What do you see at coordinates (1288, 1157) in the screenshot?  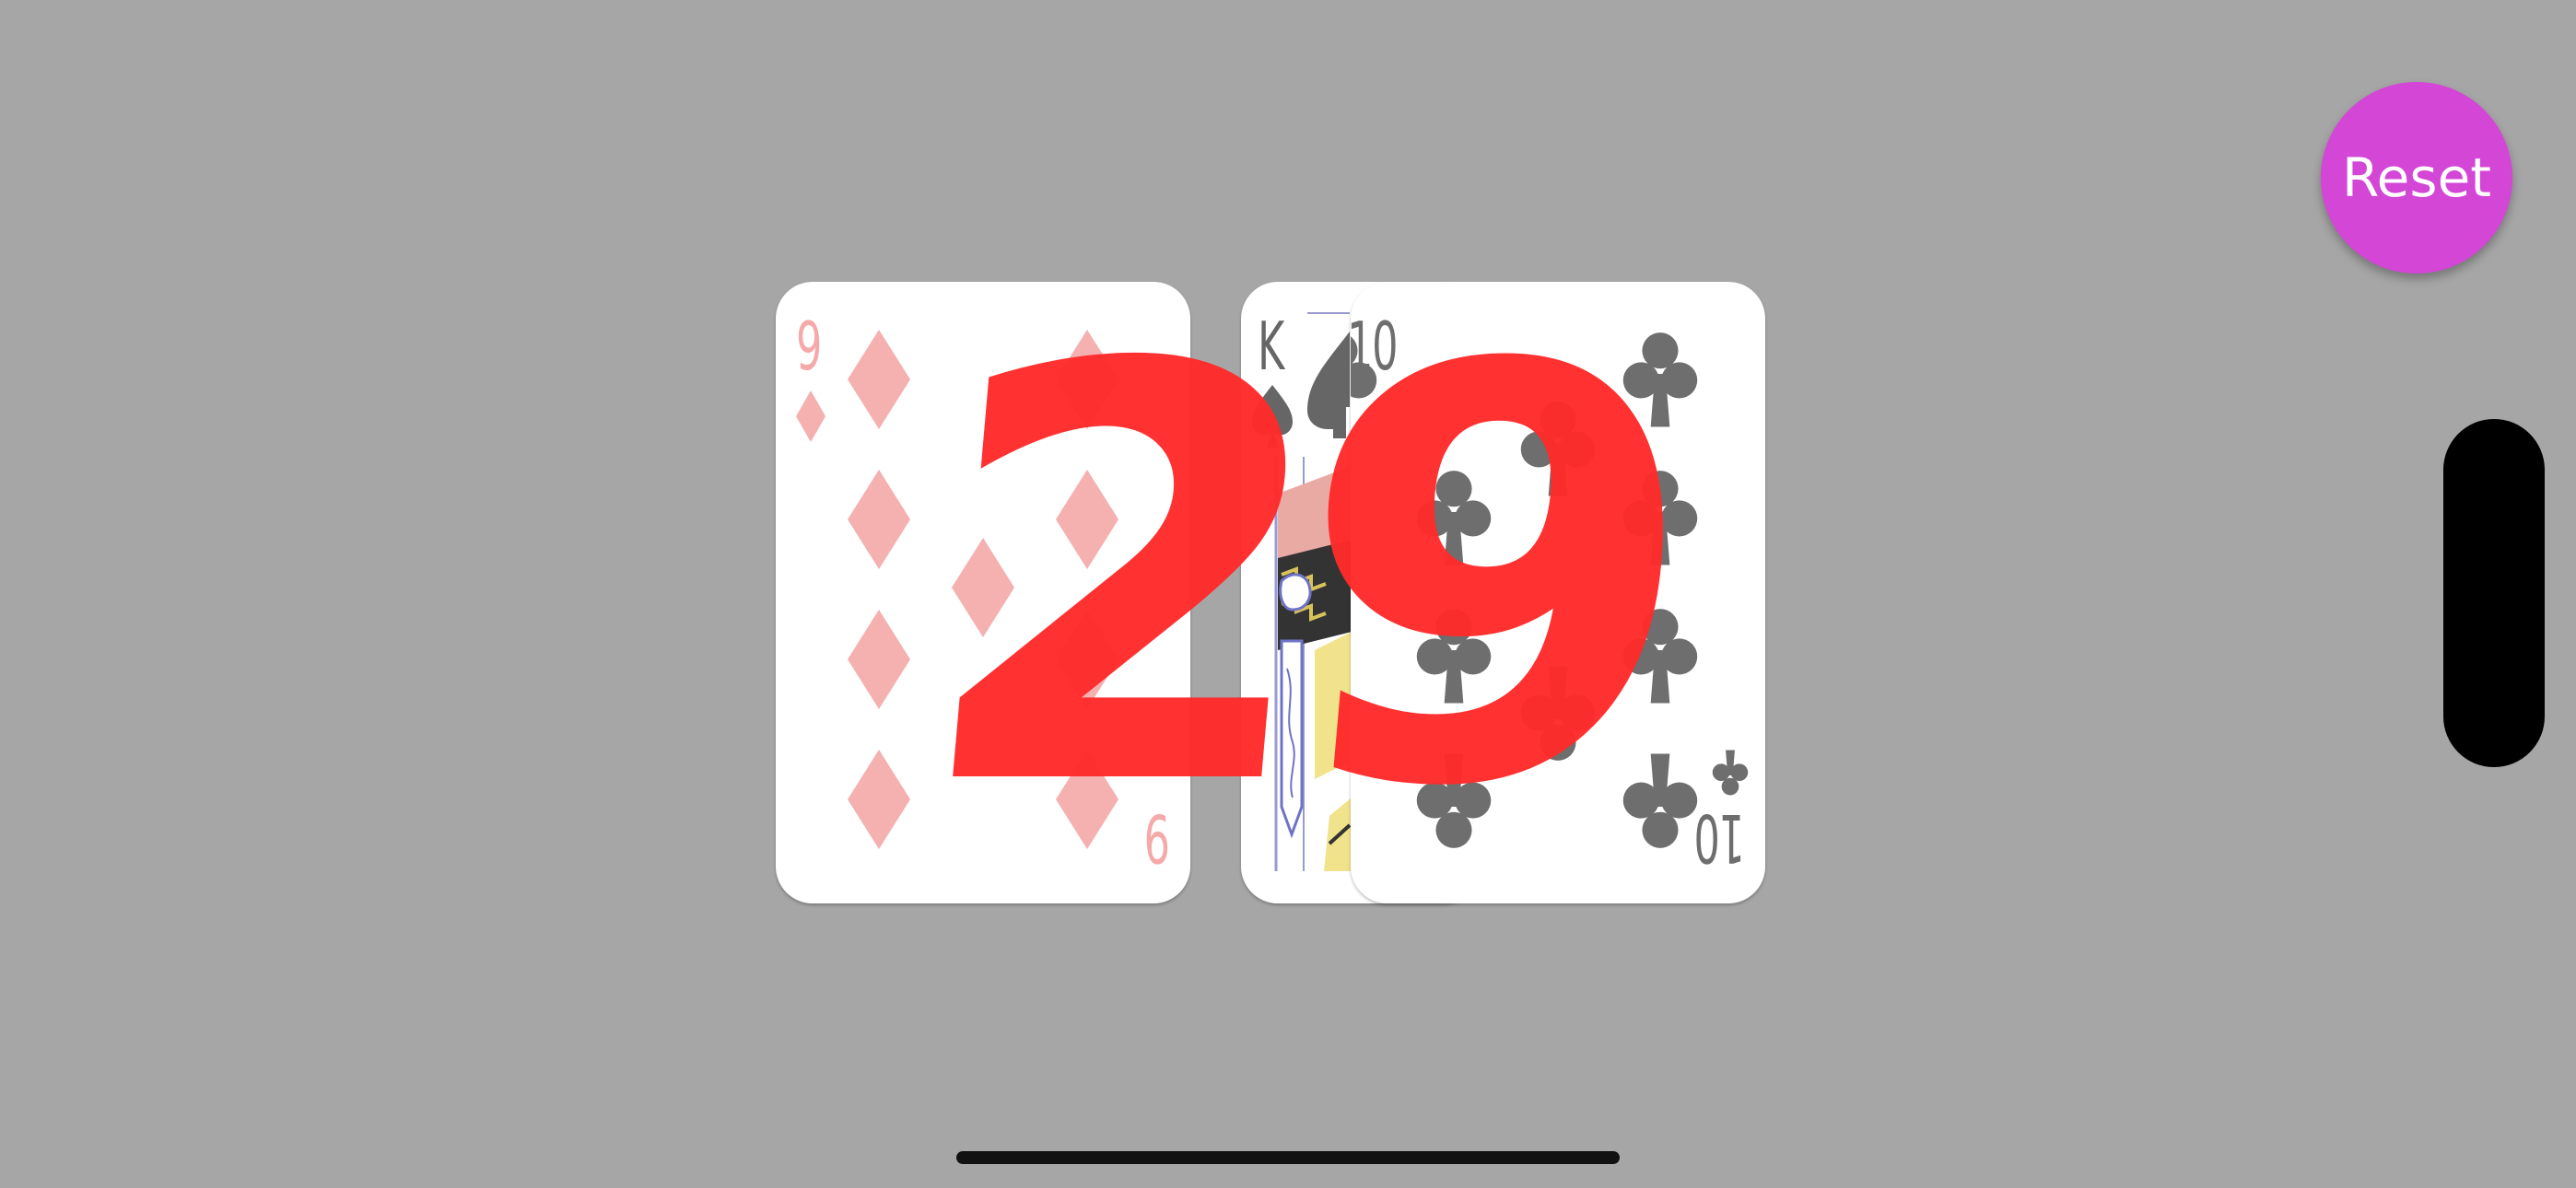 I see `home-indicator` at bounding box center [1288, 1157].